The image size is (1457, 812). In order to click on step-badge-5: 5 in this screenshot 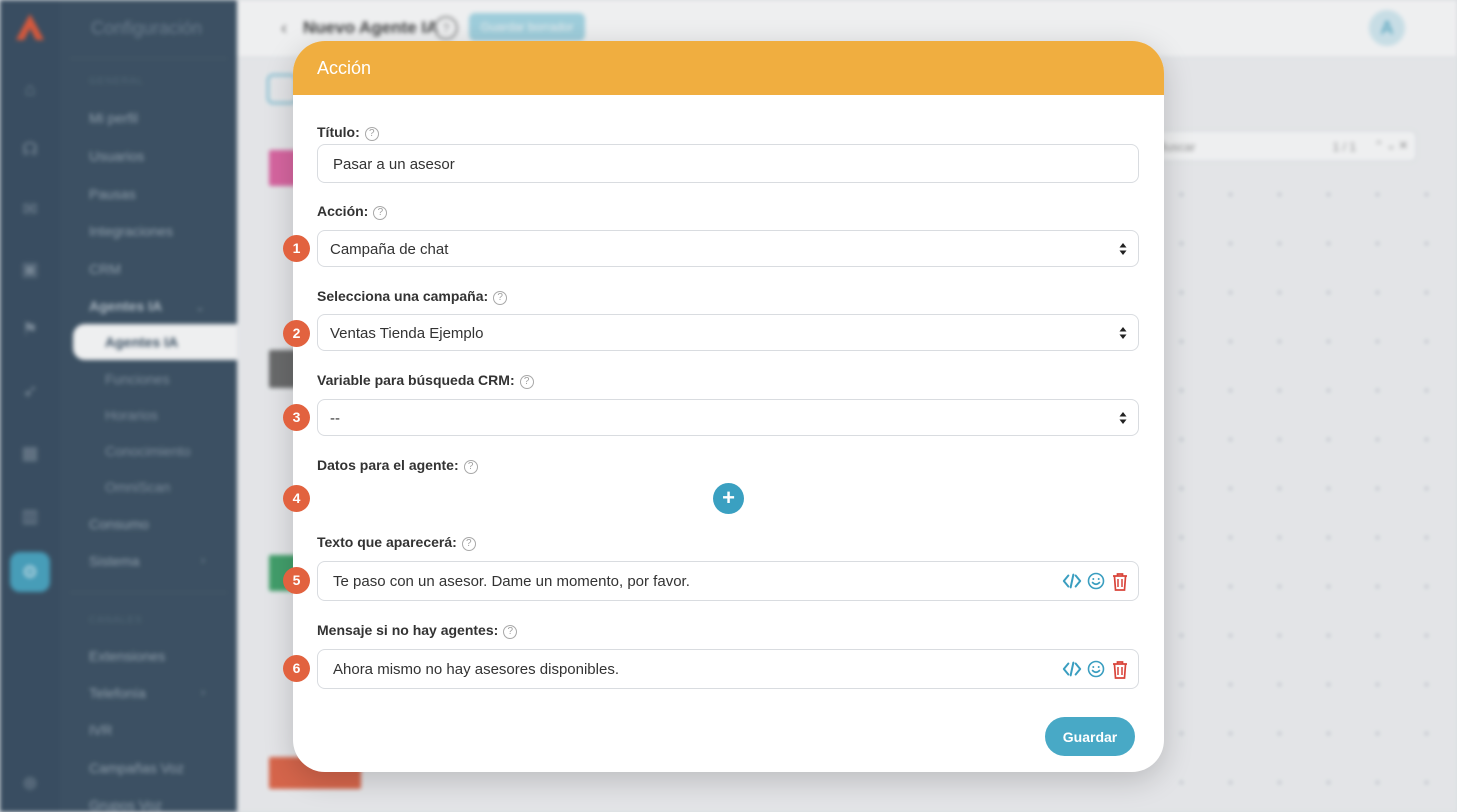, I will do `click(296, 580)`.